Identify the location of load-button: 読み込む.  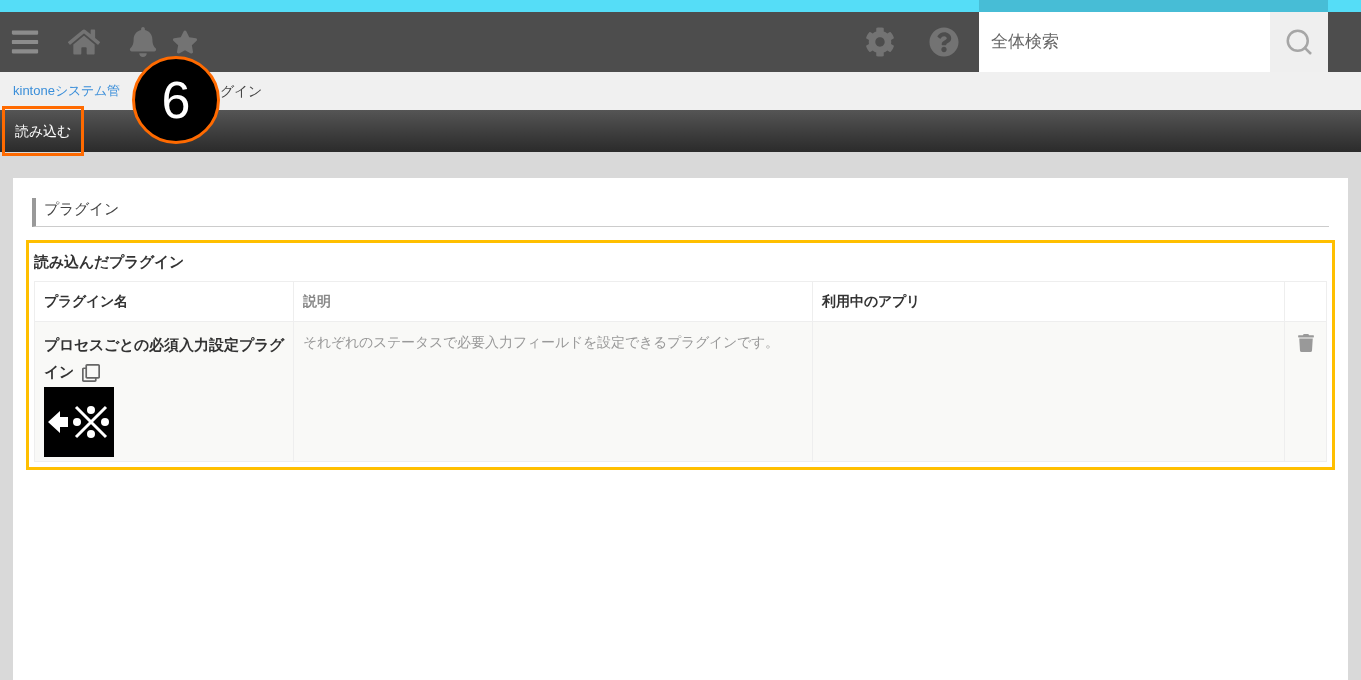
(43, 131).